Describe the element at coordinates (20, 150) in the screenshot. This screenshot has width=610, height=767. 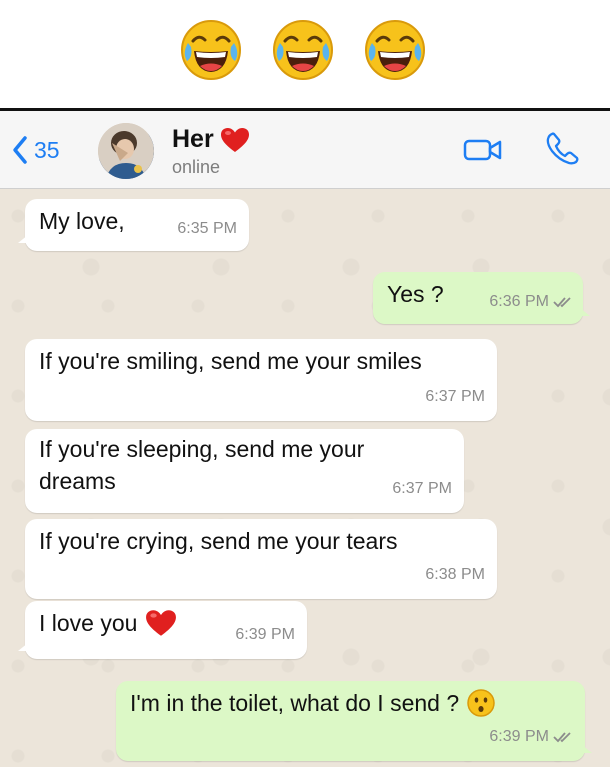
I see `chevron-left-icon` at that location.